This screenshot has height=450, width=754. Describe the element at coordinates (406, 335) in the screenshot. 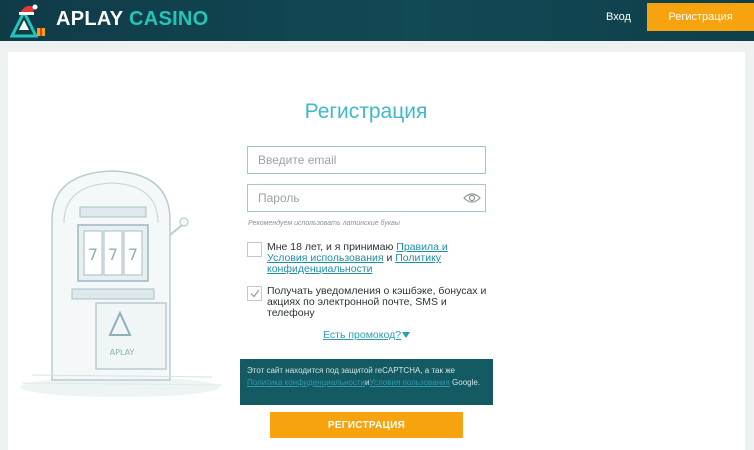

I see `chevron-down-icon` at that location.